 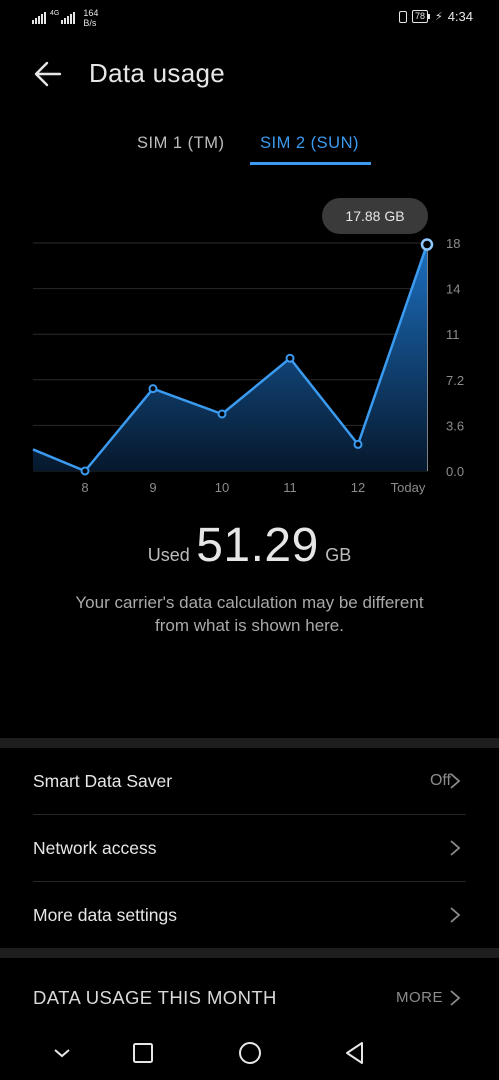 I want to click on clock: 4:34, so click(x=460, y=16).